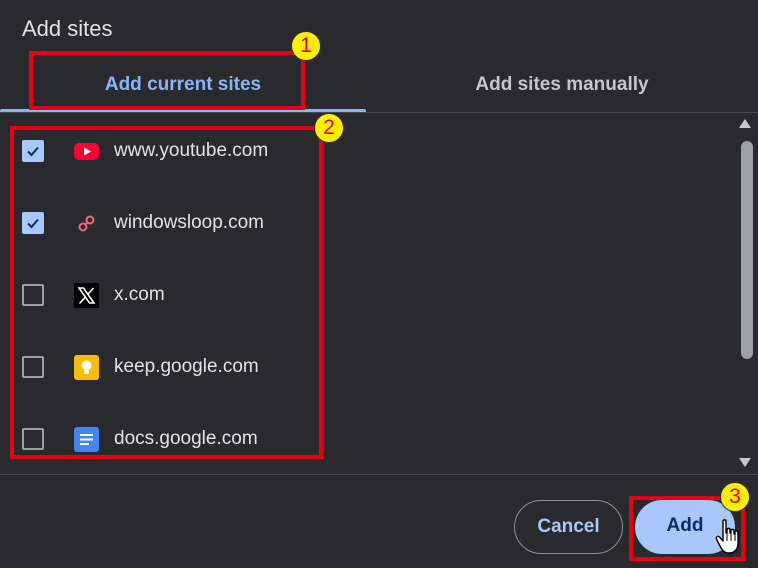 This screenshot has width=758, height=568. Describe the element at coordinates (167, 80) in the screenshot. I see `annotation-box-tab` at that location.